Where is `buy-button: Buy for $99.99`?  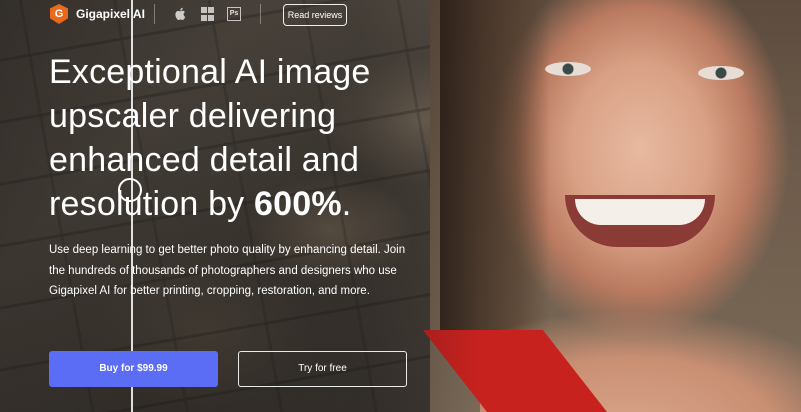 buy-button: Buy for $99.99 is located at coordinates (133, 369).